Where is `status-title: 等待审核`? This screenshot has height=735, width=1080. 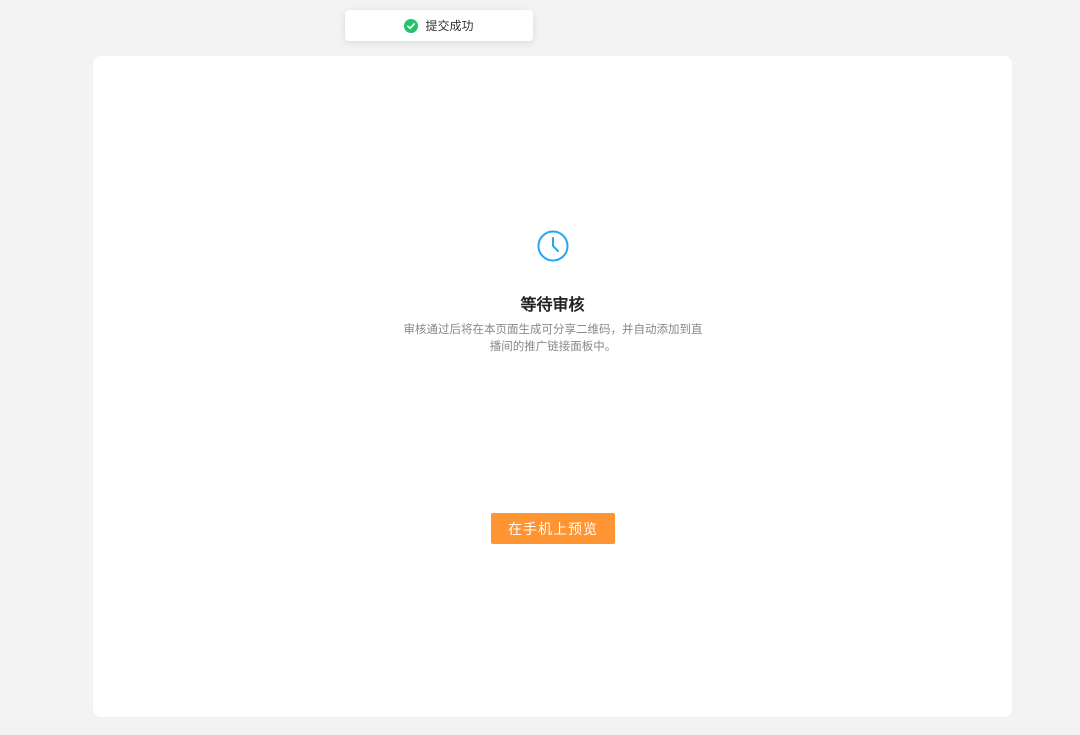 status-title: 等待审核 is located at coordinates (552, 305).